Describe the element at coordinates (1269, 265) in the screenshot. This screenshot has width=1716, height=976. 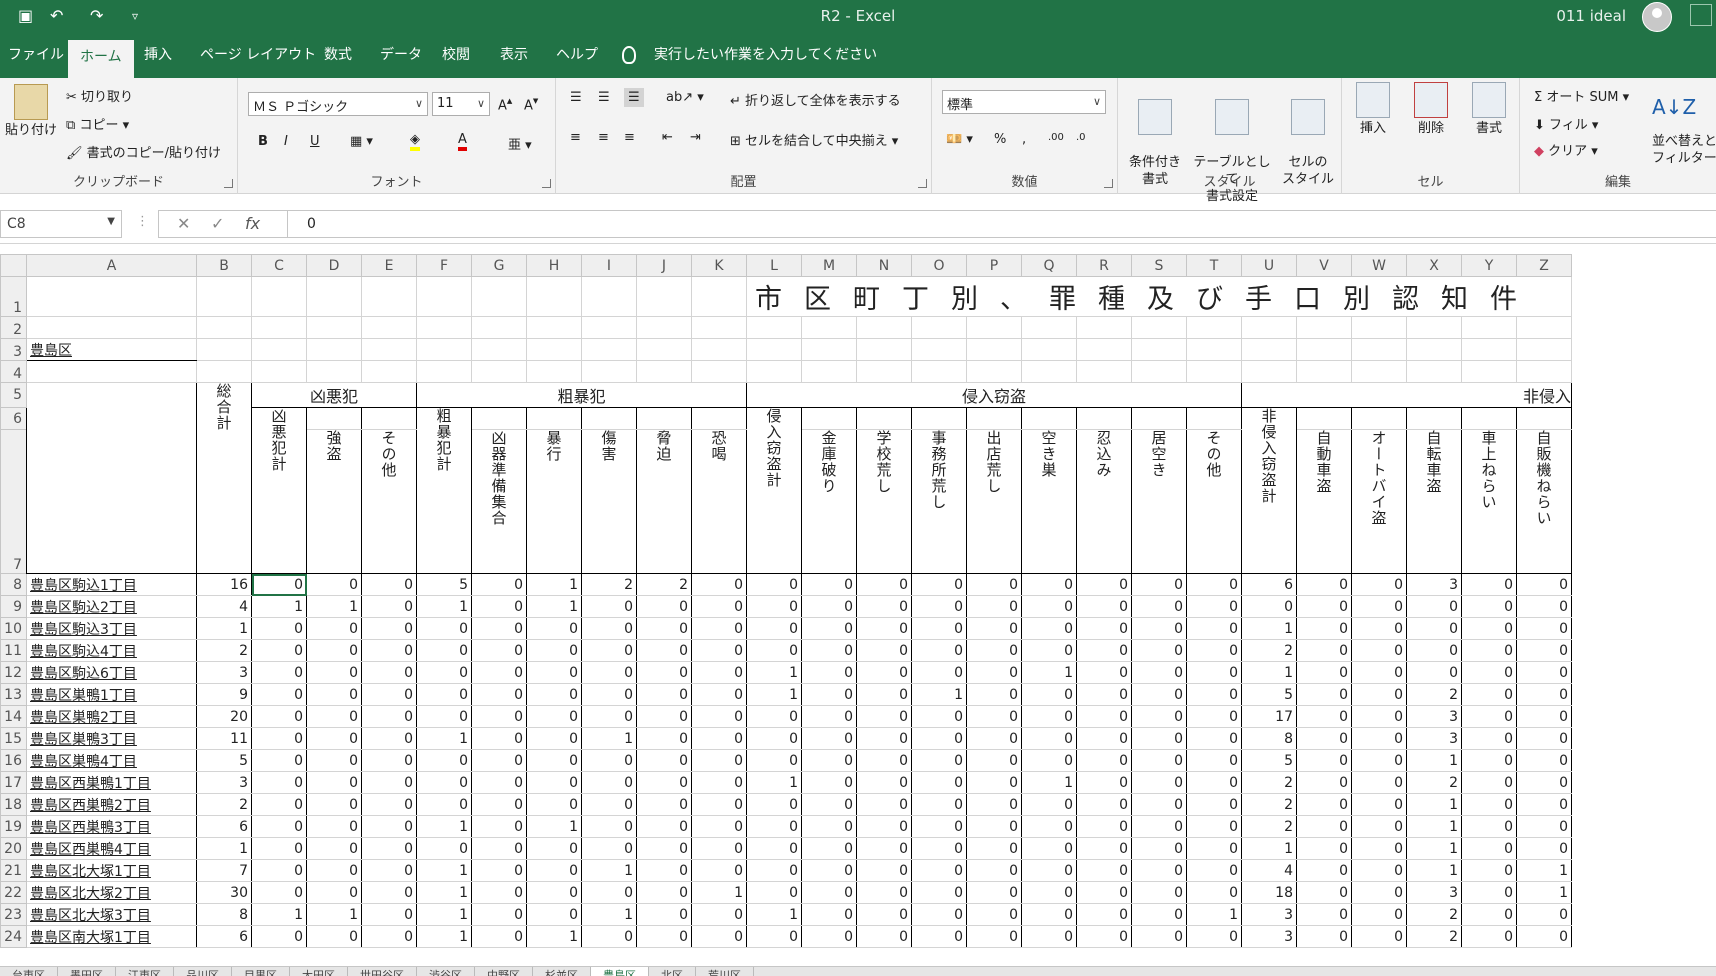
I see `column-header: U` at that location.